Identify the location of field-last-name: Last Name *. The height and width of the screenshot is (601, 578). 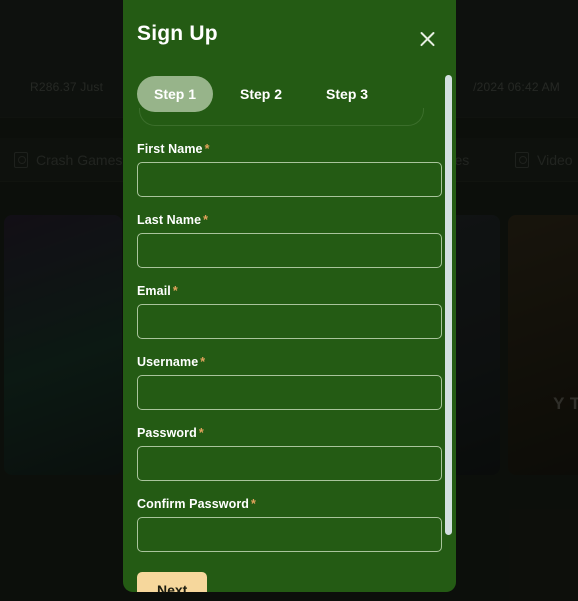
(289, 240).